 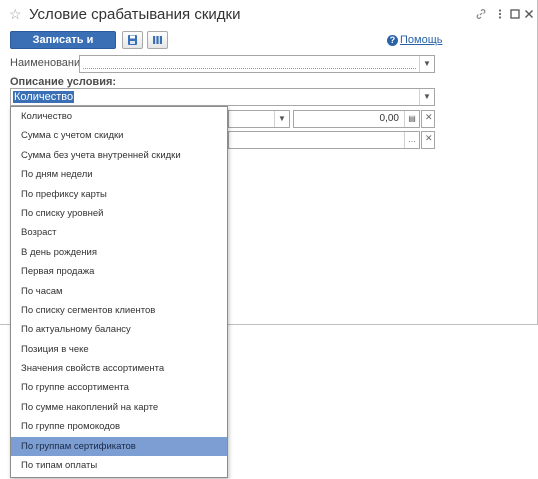 I want to click on calculator-icon: ▤, so click(x=411, y=119).